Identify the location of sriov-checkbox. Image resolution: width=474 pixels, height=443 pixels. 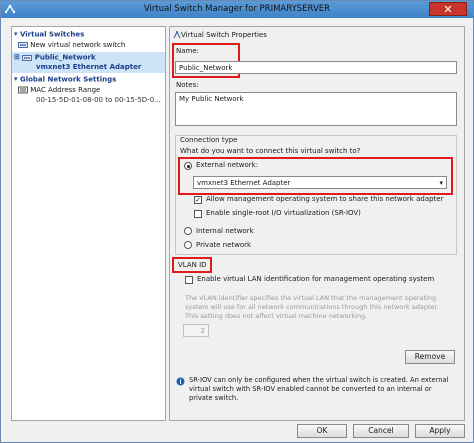
(198, 214).